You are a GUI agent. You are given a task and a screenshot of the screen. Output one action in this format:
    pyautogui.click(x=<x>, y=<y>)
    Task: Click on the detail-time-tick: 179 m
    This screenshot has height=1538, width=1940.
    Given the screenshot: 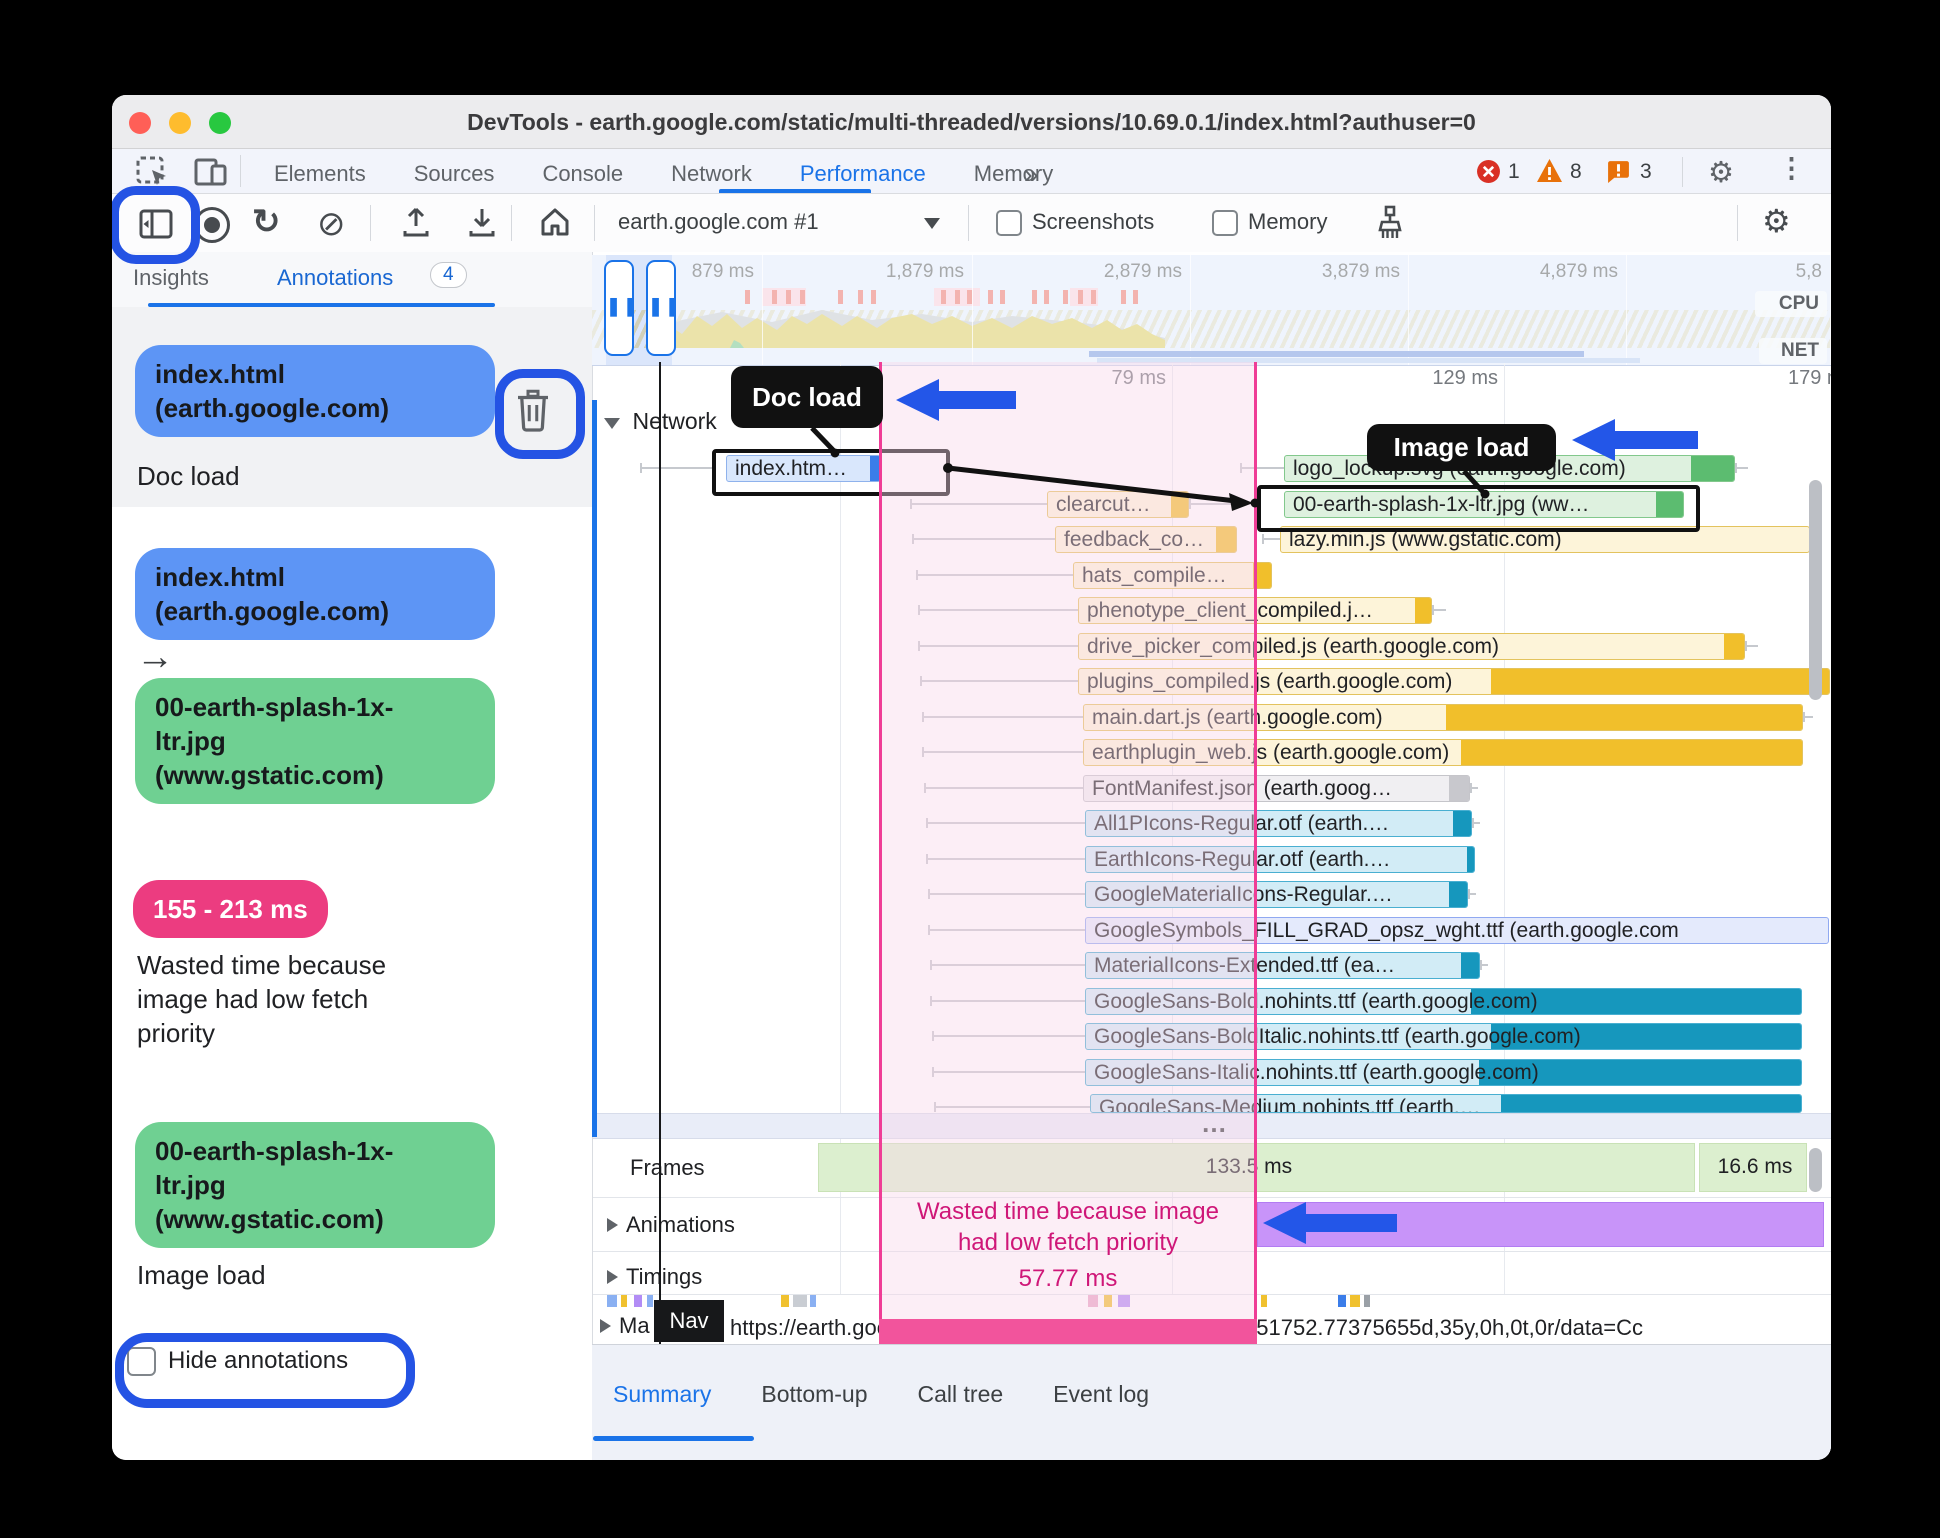 What is the action you would take?
    pyautogui.click(x=1809, y=378)
    